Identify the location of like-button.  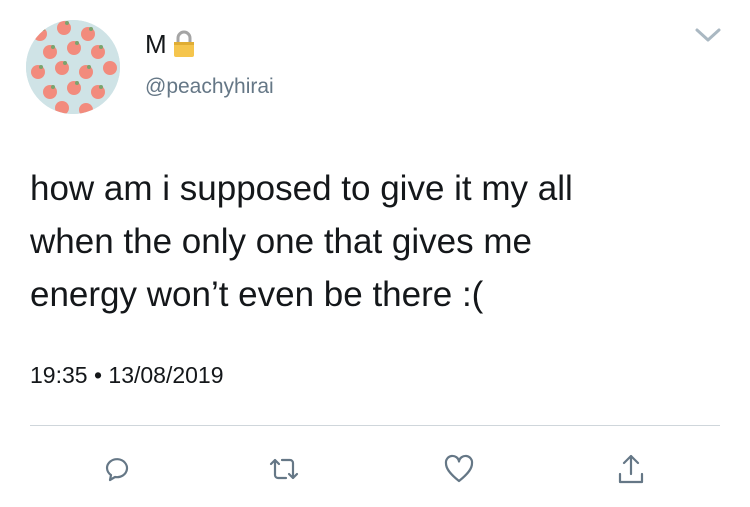
(459, 469).